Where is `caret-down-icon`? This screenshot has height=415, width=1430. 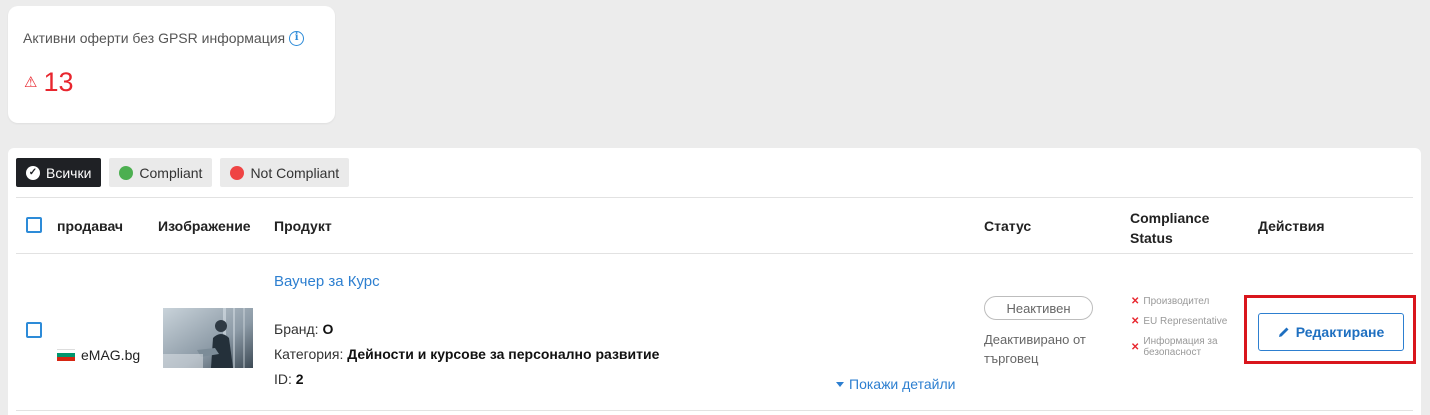 caret-down-icon is located at coordinates (840, 384).